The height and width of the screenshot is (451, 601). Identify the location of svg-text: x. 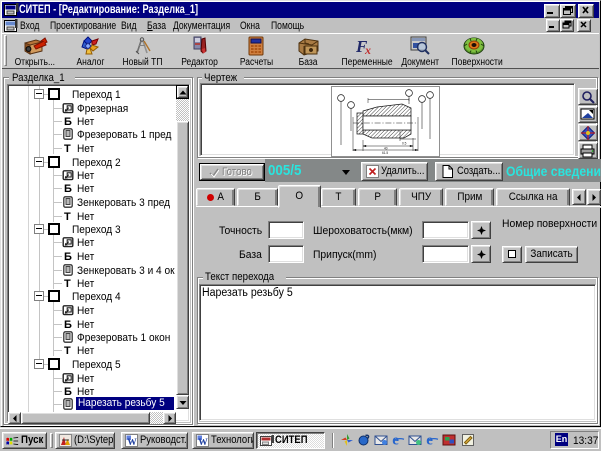
(367, 50).